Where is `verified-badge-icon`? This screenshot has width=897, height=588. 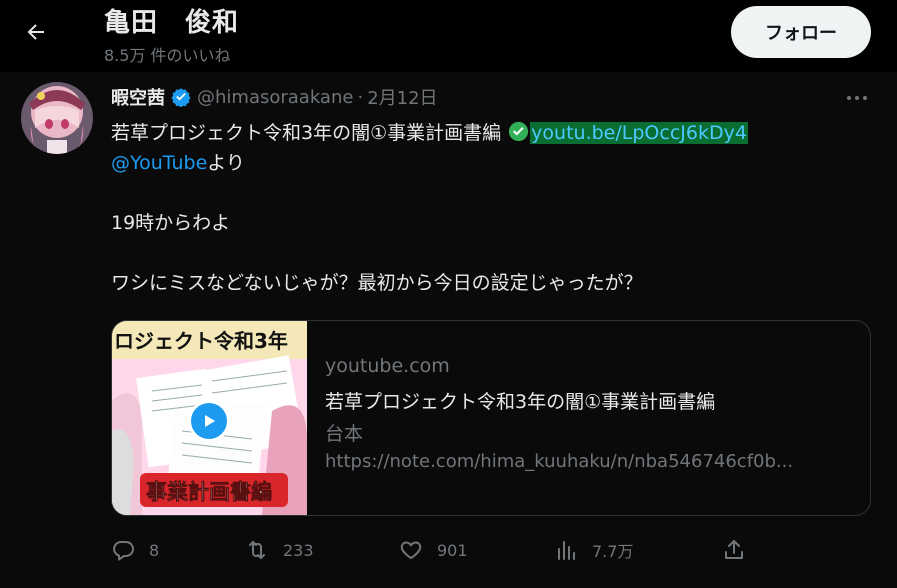 verified-badge-icon is located at coordinates (181, 97).